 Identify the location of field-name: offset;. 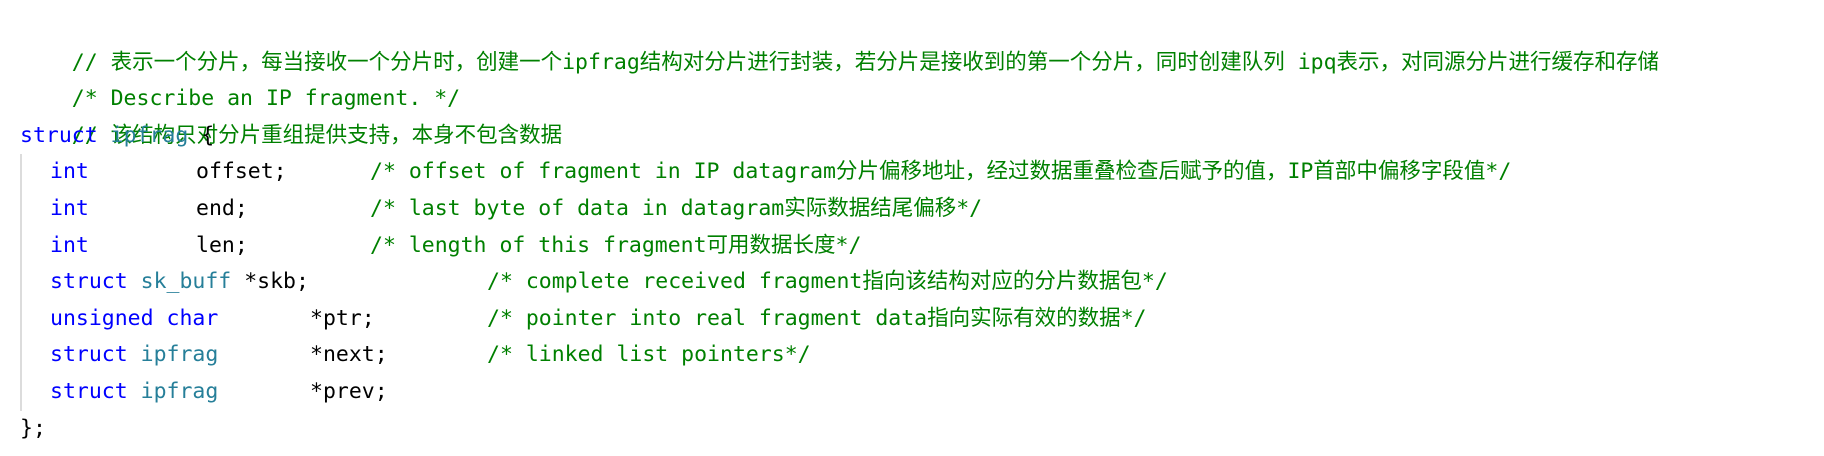
(241, 172).